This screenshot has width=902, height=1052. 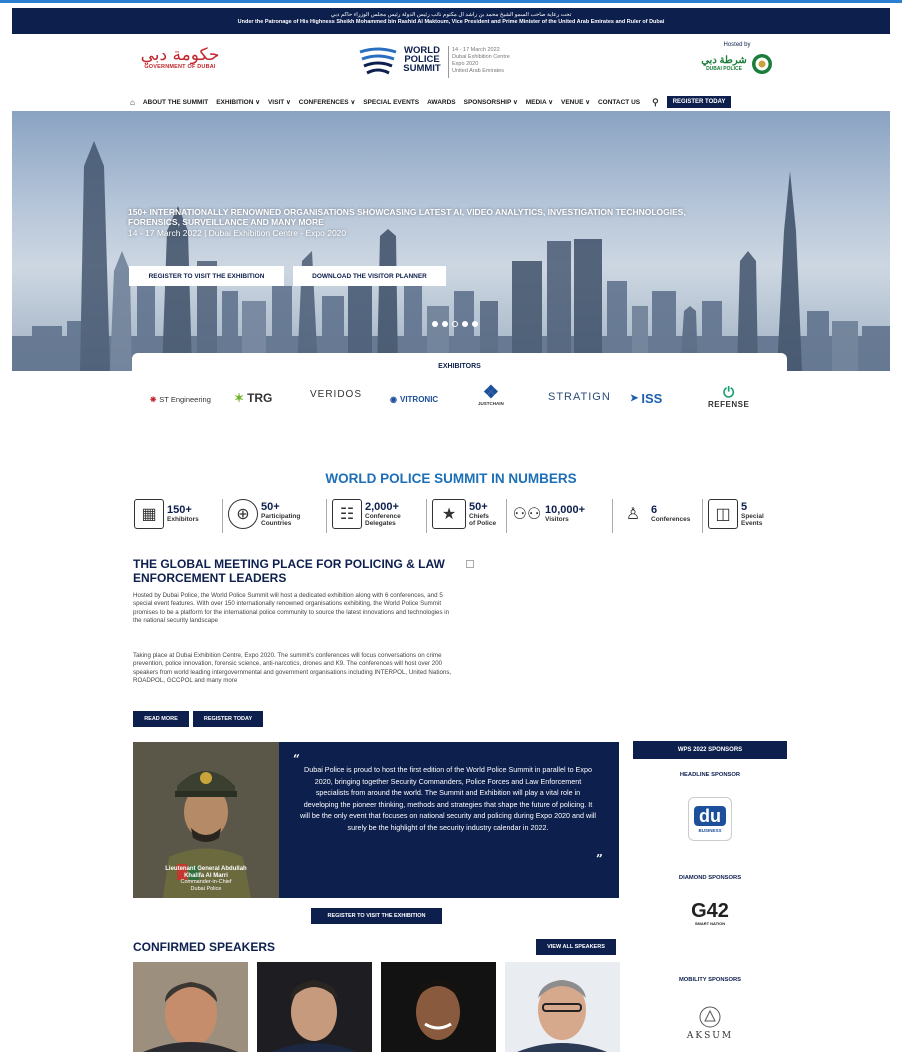 I want to click on register-visit-exhibition-button: REGISTER TO VISIT THE EXHIBITION, so click(x=206, y=276).